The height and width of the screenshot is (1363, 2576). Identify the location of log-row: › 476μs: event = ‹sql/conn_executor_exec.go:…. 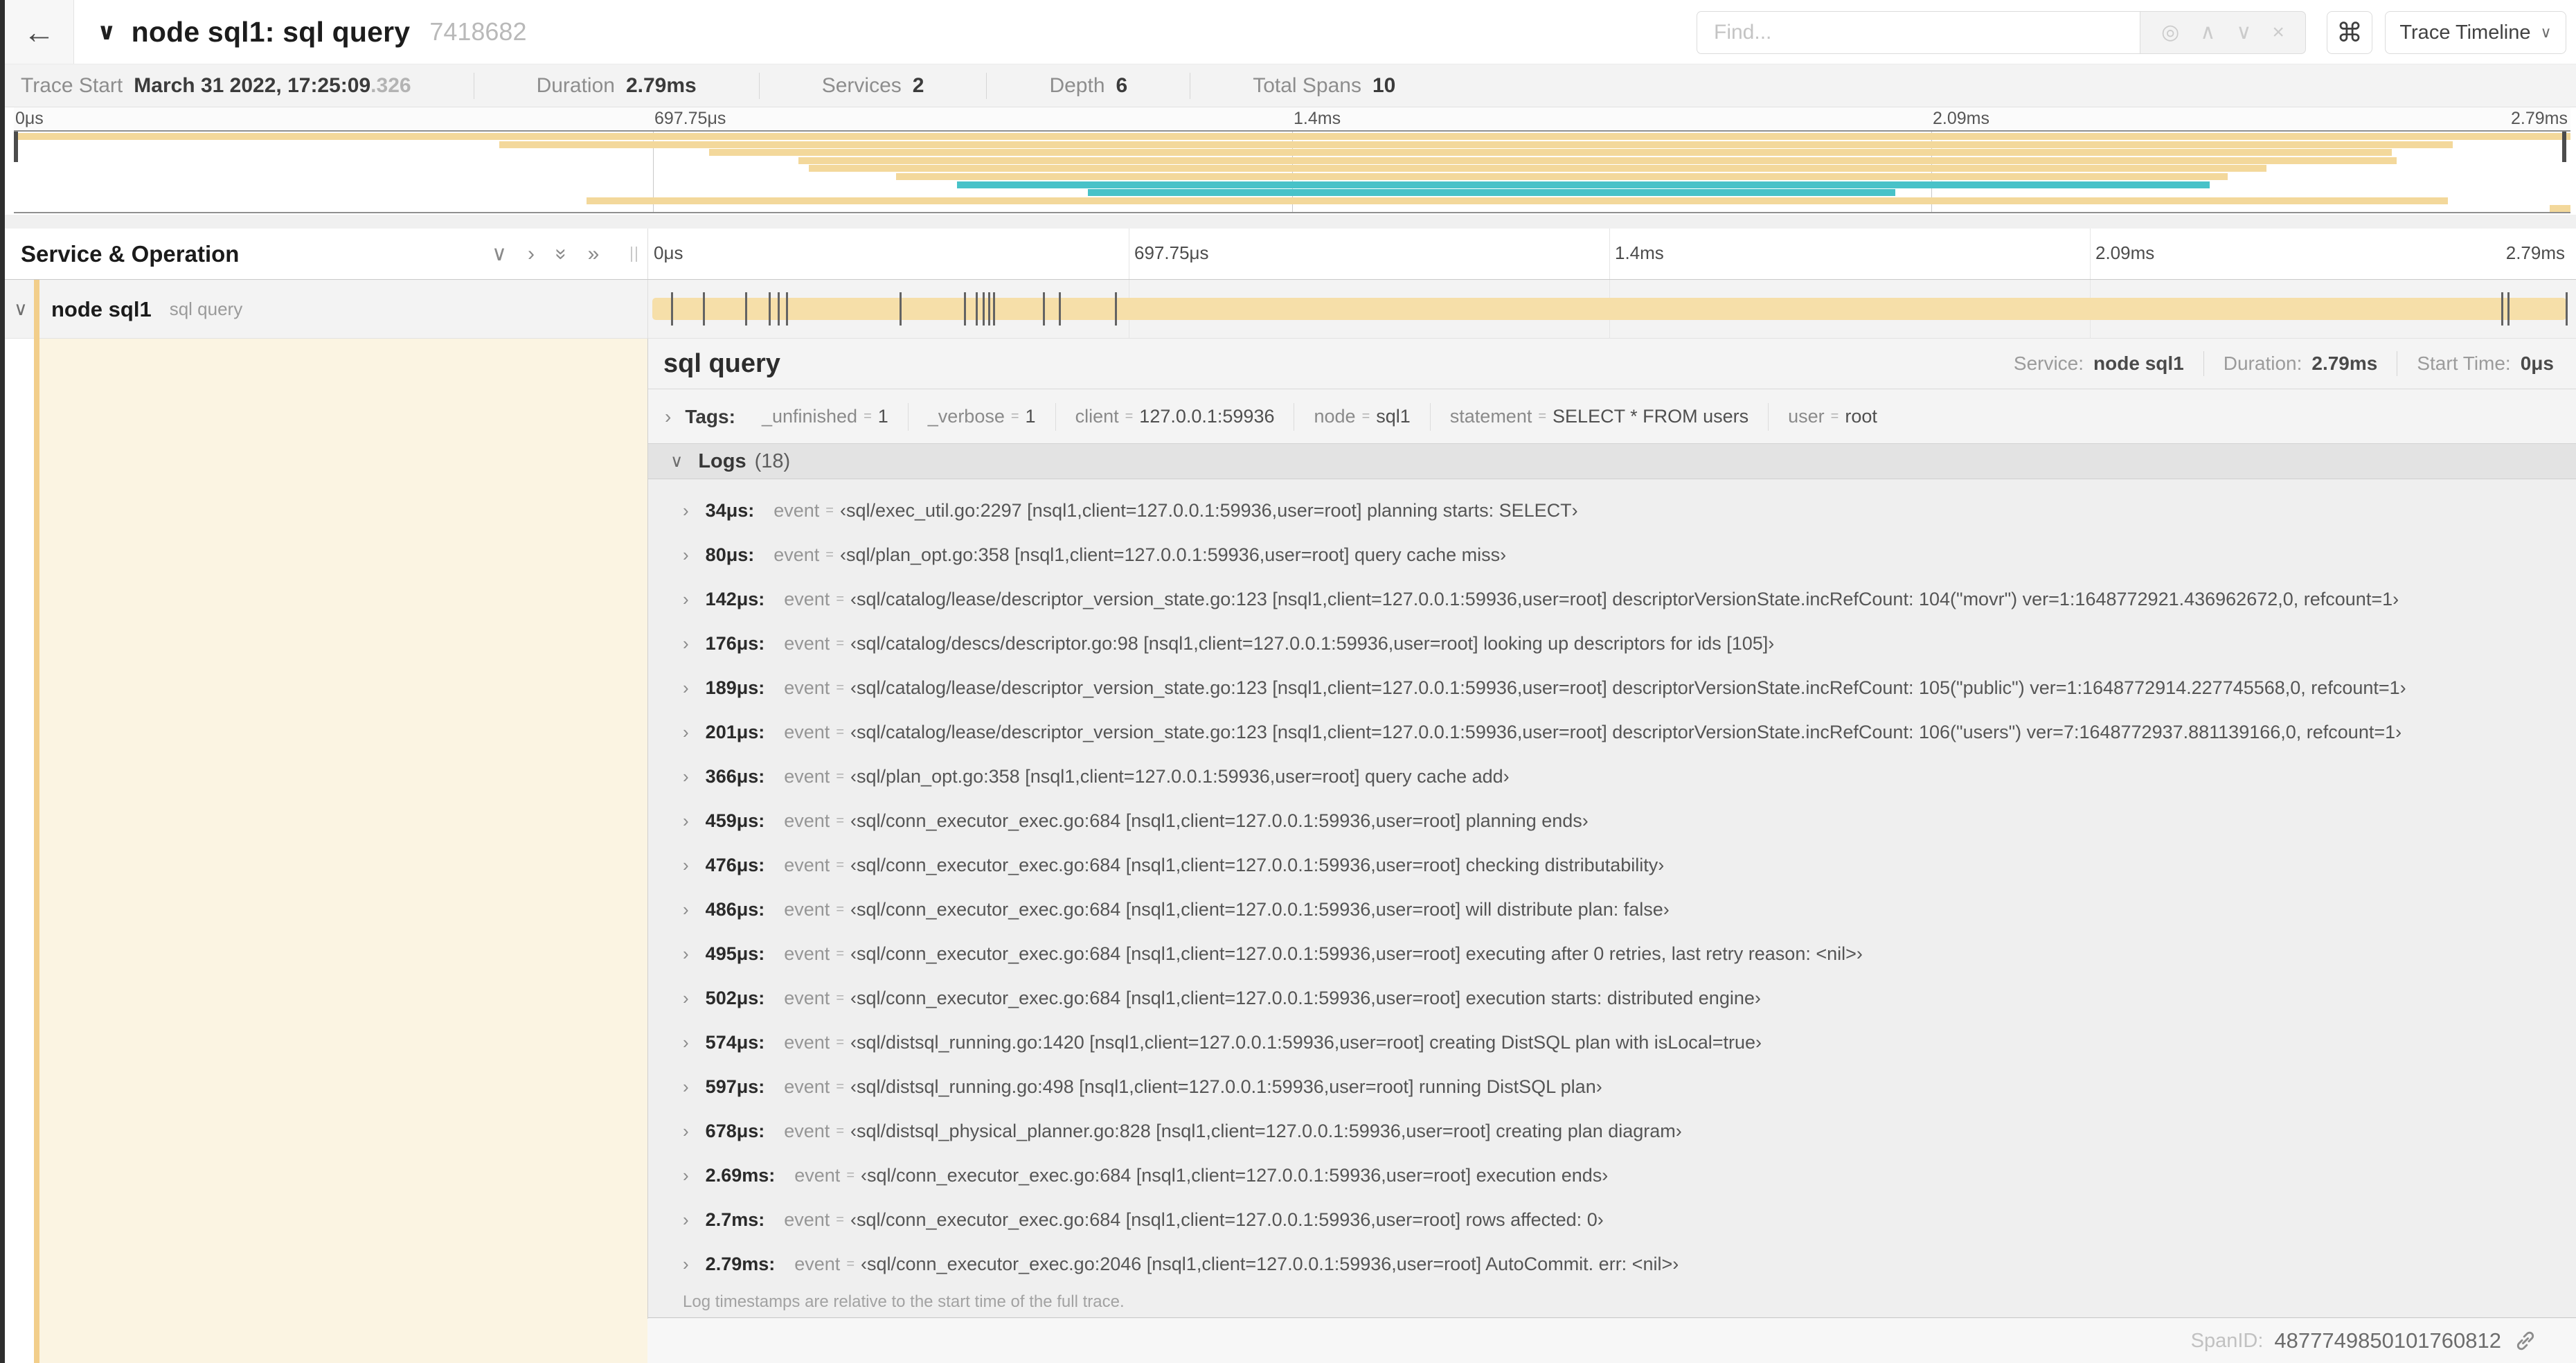
(1612, 865).